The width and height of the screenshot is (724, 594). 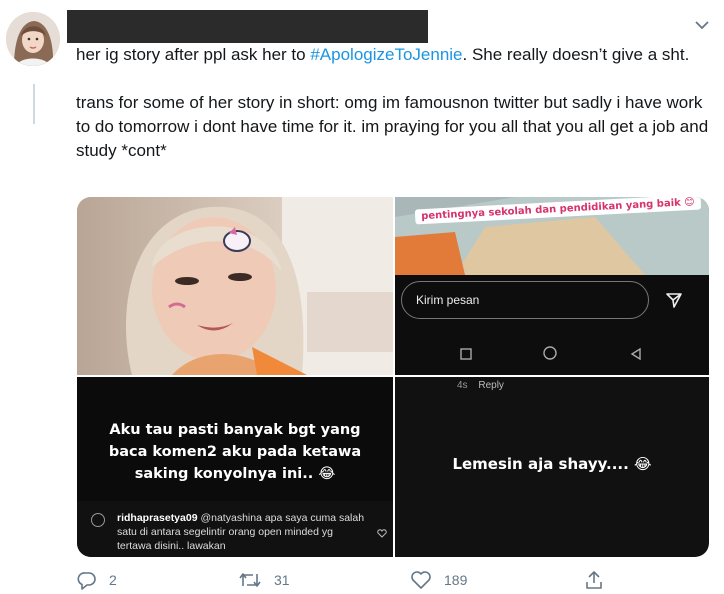 I want to click on retweet-count: 31, so click(x=282, y=580).